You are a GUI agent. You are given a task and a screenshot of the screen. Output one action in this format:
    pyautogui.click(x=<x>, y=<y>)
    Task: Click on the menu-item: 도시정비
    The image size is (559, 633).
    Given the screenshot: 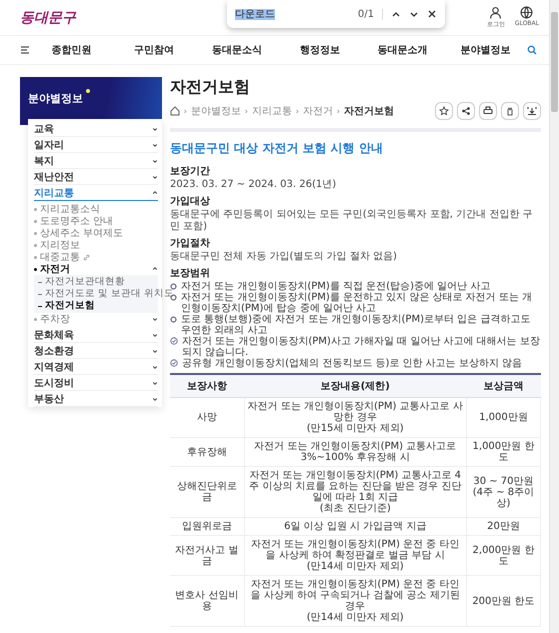 What is the action you would take?
    pyautogui.click(x=96, y=383)
    